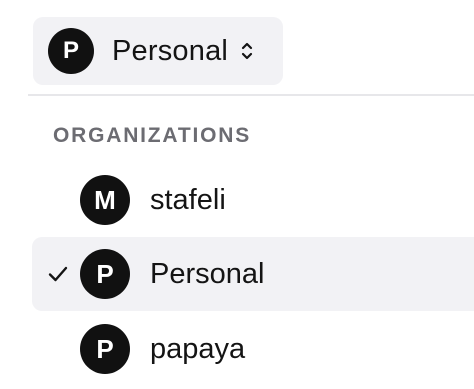  Describe the element at coordinates (247, 51) in the screenshot. I see `chevron-up-down-icon` at that location.